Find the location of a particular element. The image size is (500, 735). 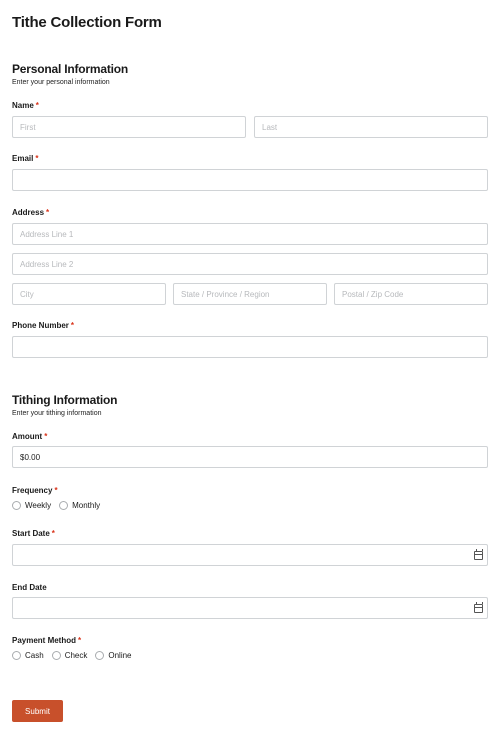

phone-field is located at coordinates (250, 347).